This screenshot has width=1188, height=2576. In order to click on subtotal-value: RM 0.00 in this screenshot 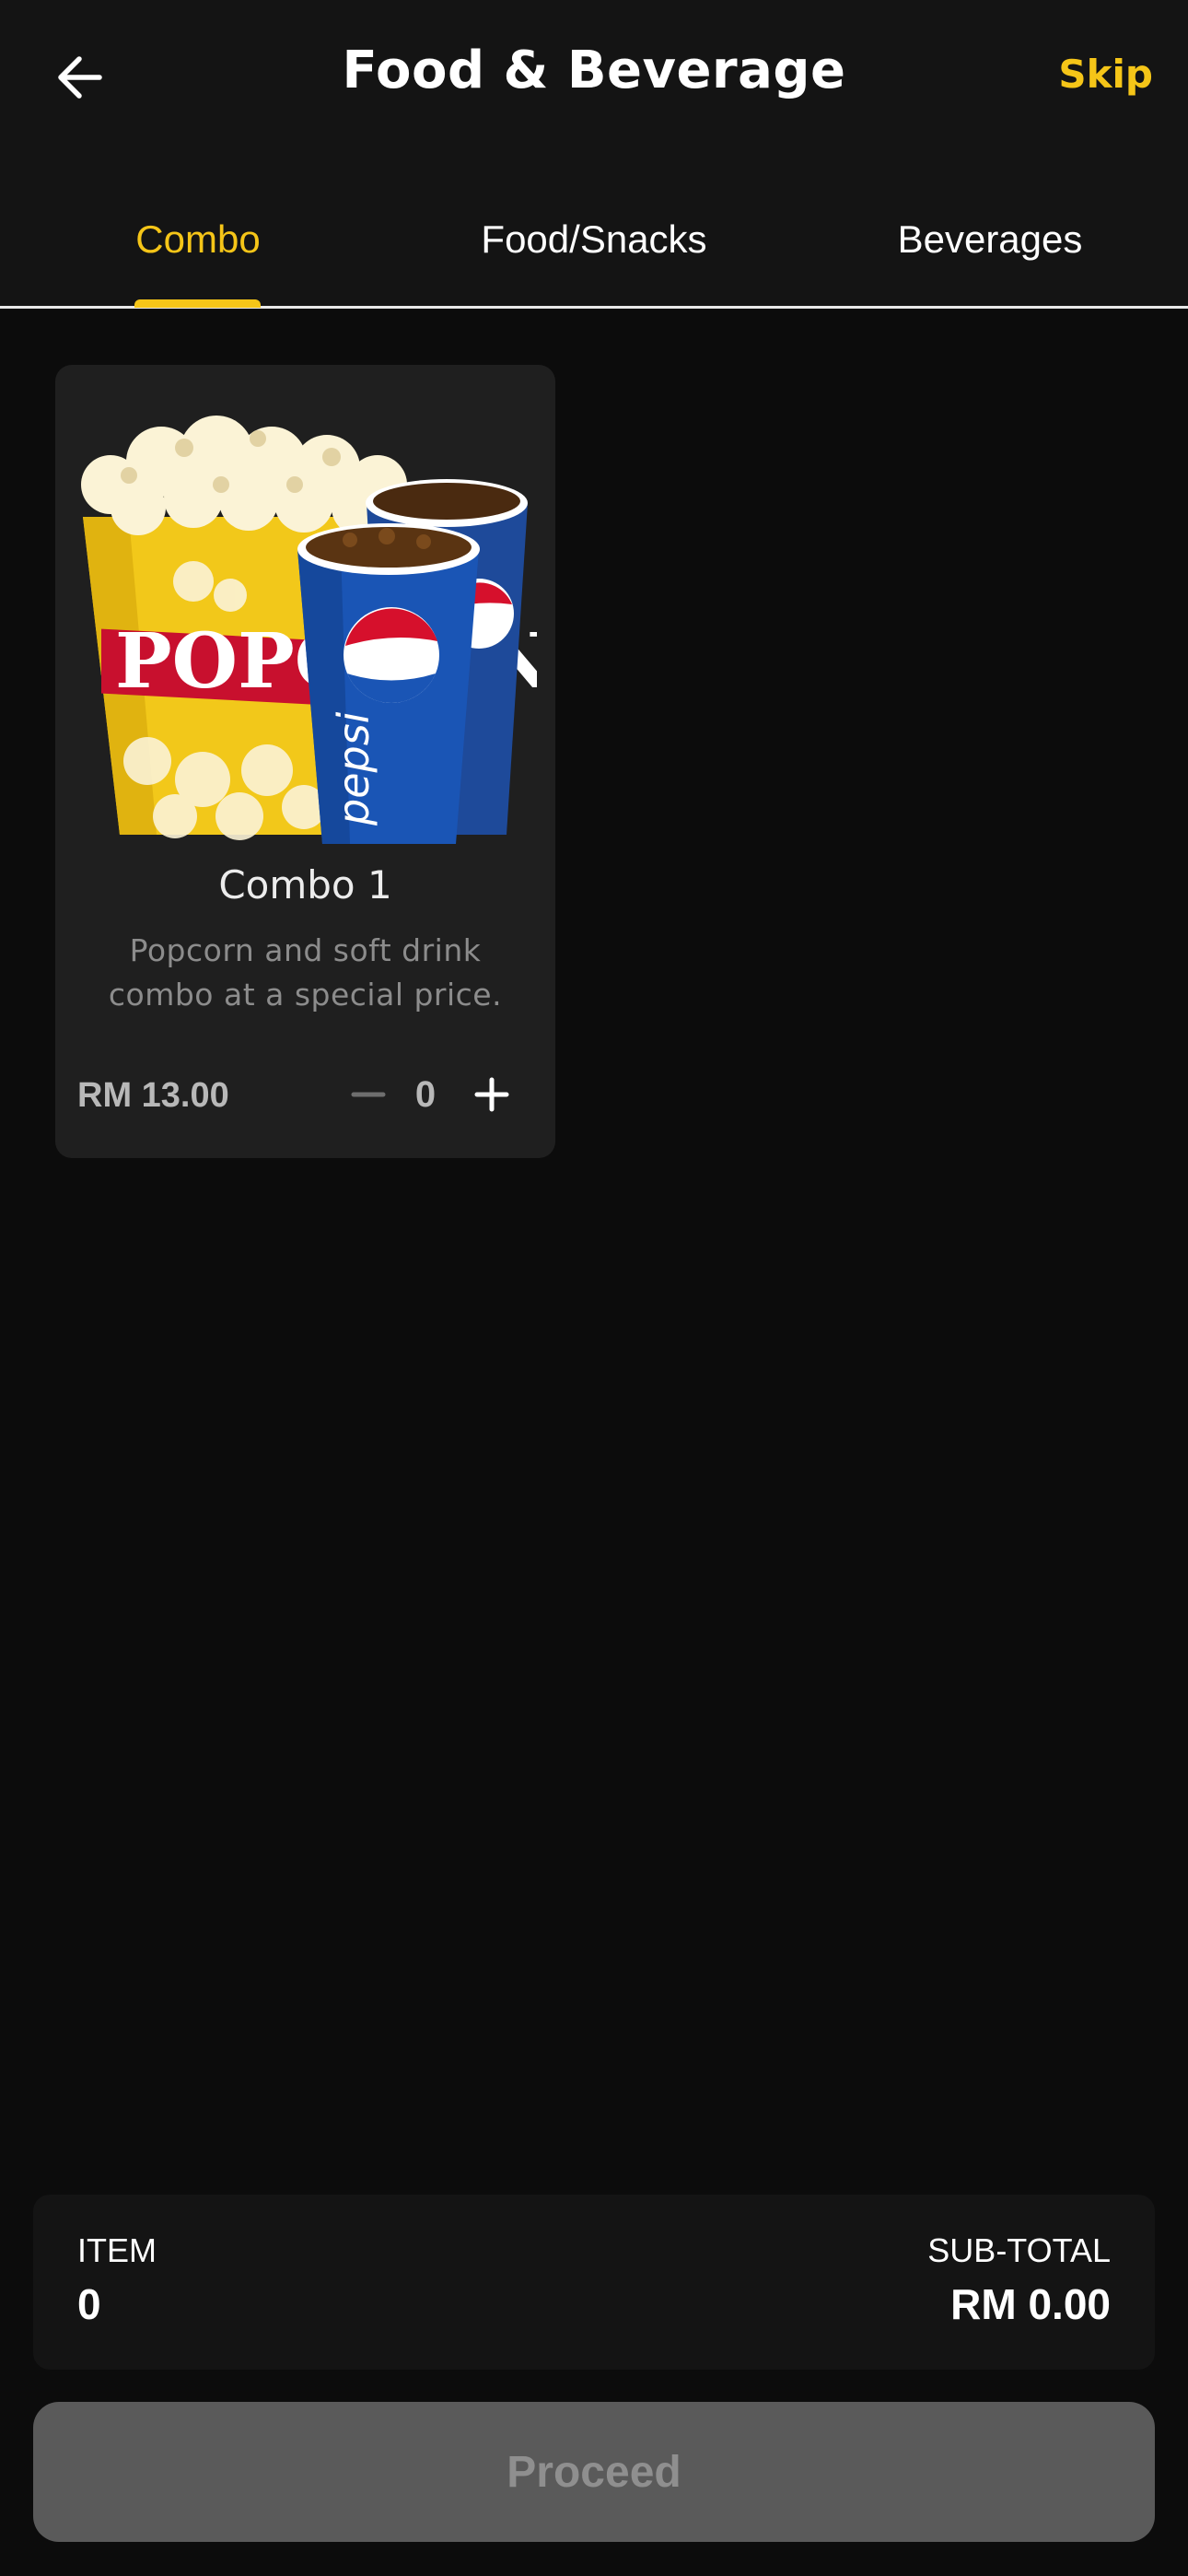, I will do `click(1030, 2304)`.